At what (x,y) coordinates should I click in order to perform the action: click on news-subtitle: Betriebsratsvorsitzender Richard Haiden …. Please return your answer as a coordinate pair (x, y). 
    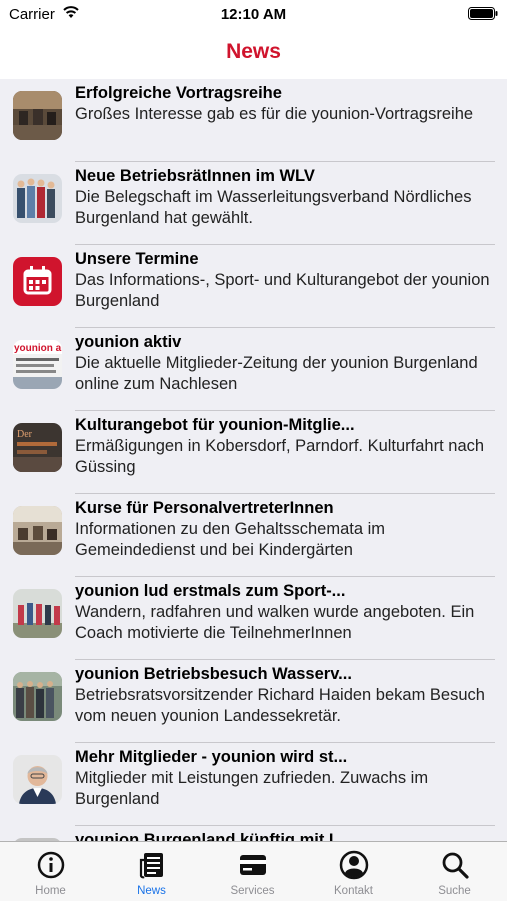
    Looking at the image, I should click on (280, 705).